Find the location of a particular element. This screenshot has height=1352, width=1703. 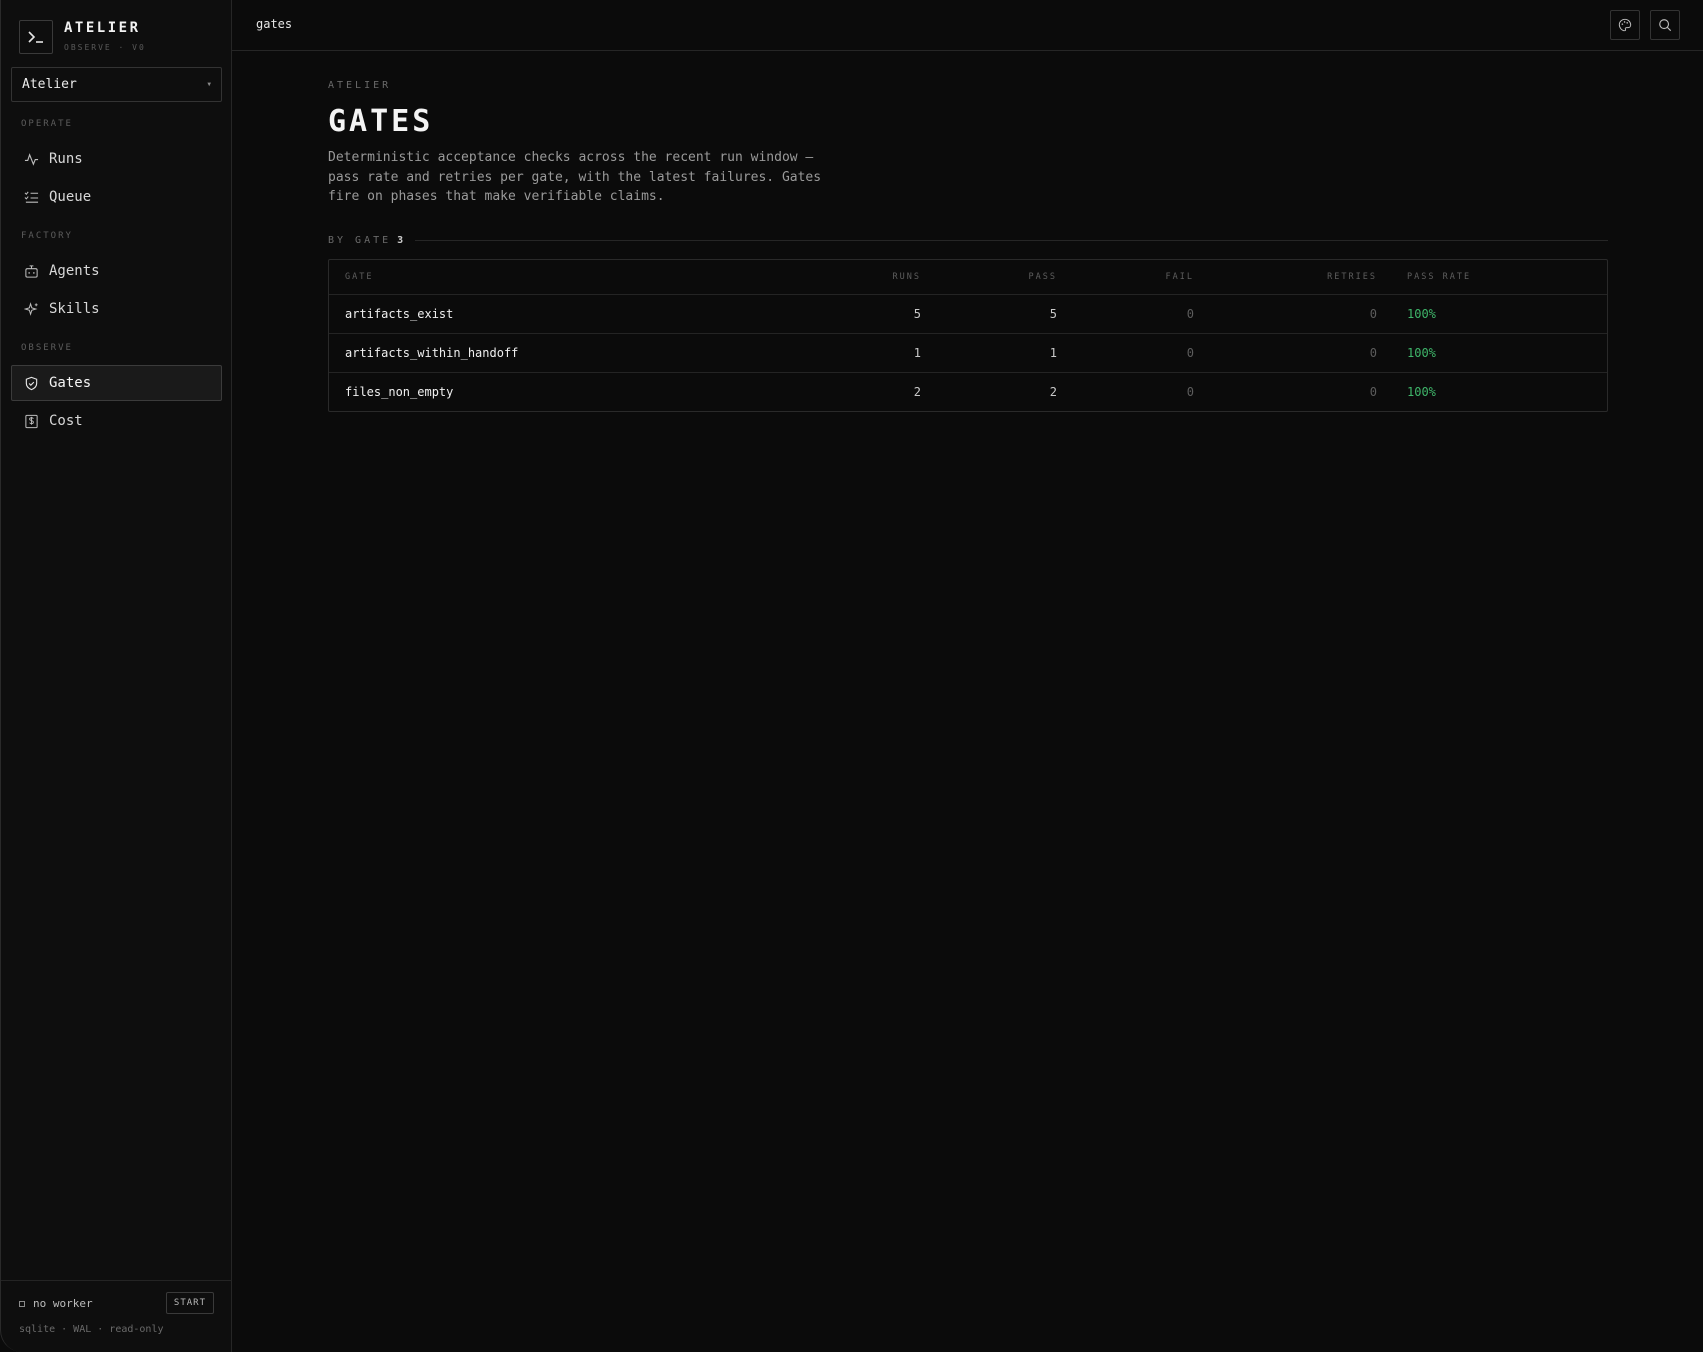

worker-status-text: no worker is located at coordinates (63, 1303).